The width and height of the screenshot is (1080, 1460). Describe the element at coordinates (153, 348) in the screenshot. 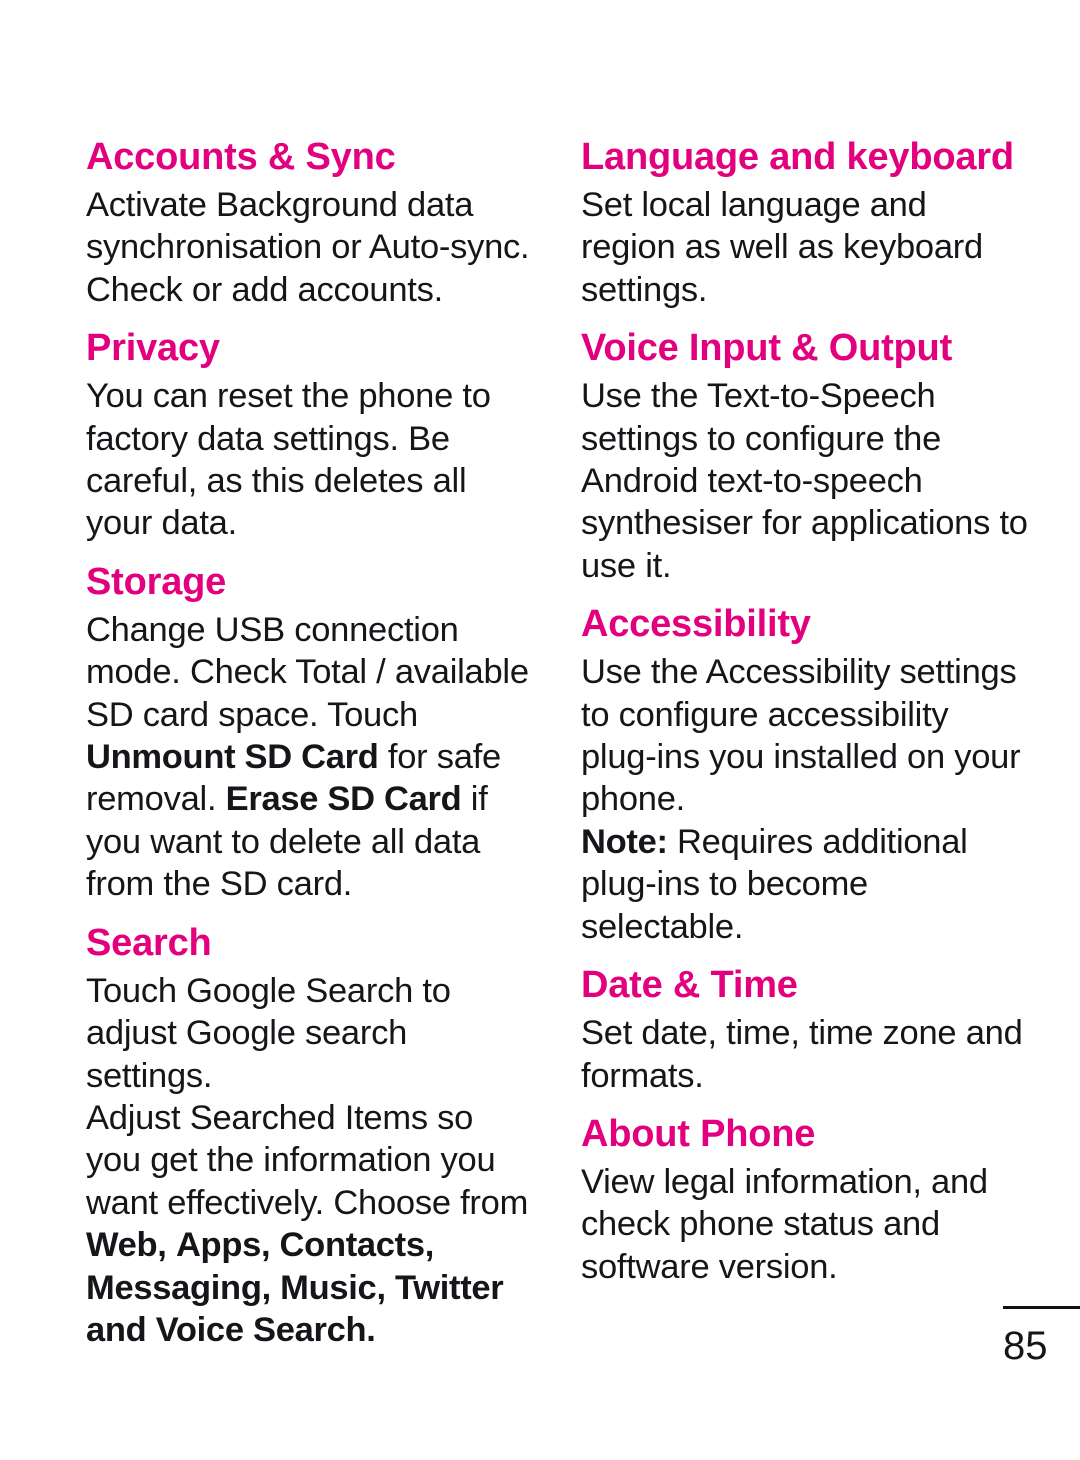

I see `section-heading: Privacy` at that location.